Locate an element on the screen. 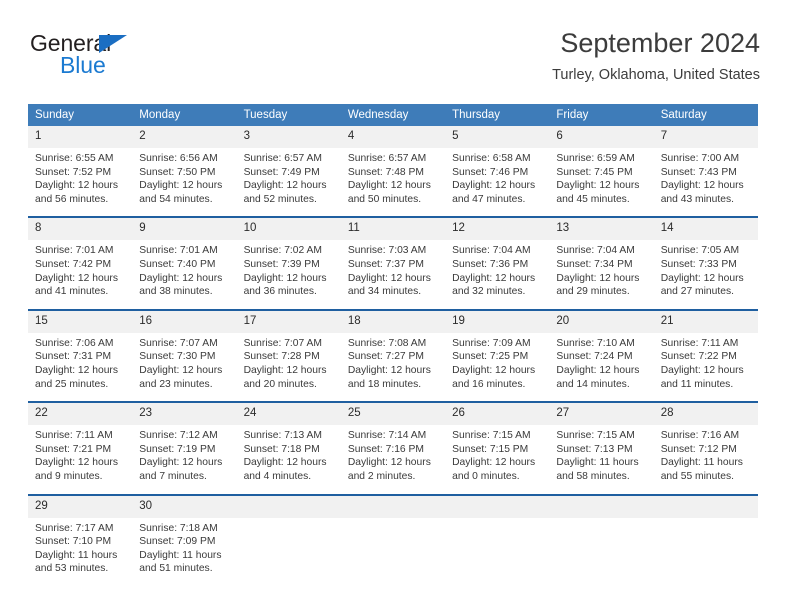 The height and width of the screenshot is (612, 792). calendar-empty-cell is located at coordinates (601, 540).